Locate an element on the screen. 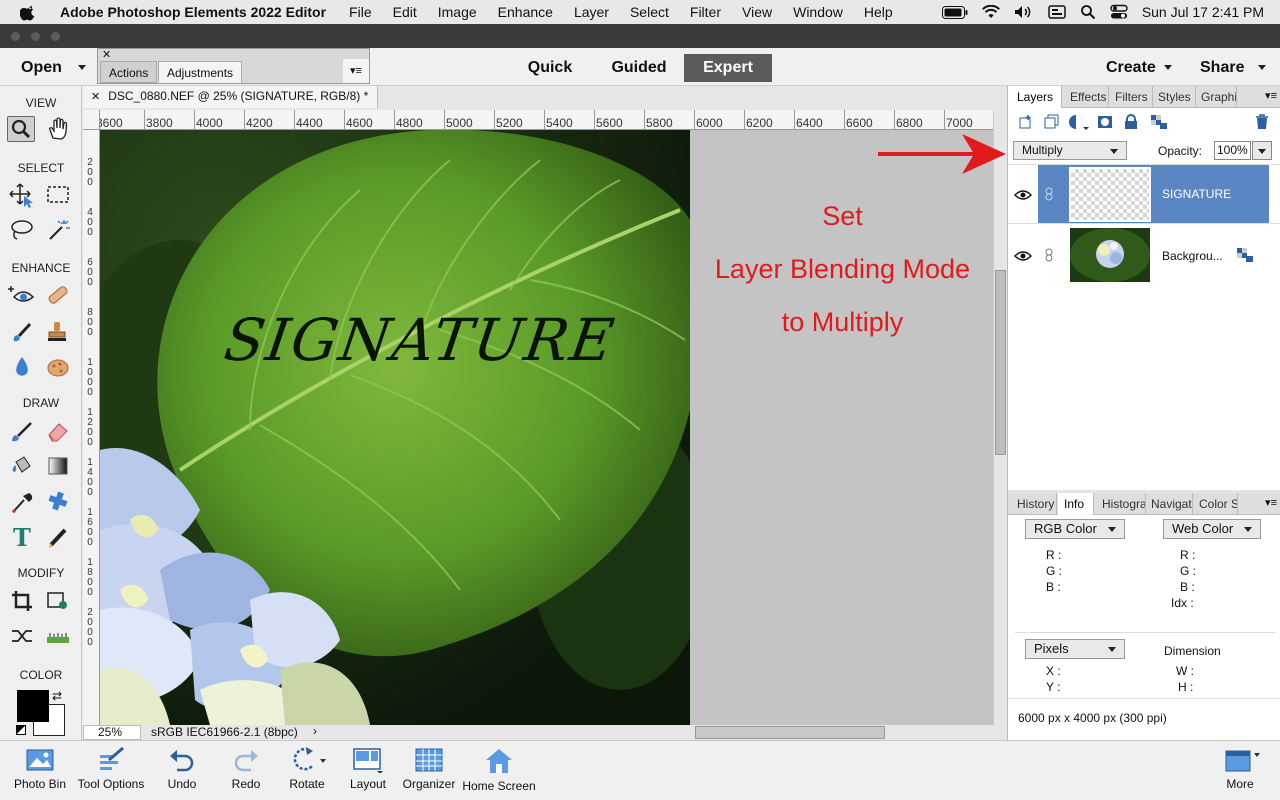  menu-select: Select is located at coordinates (649, 12).